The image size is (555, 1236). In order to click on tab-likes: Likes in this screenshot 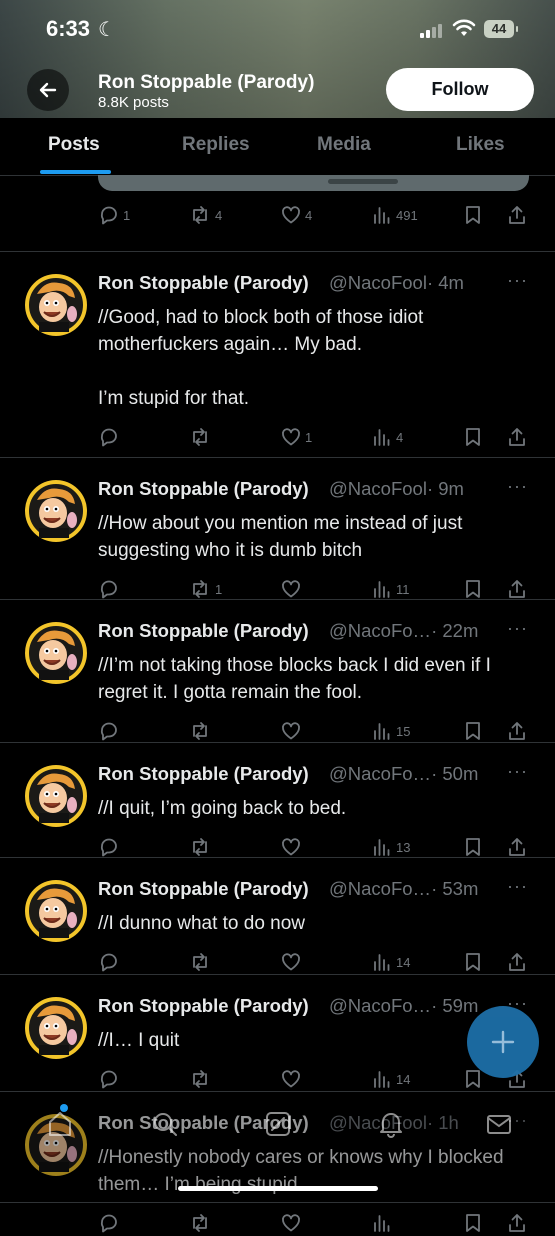, I will do `click(480, 145)`.